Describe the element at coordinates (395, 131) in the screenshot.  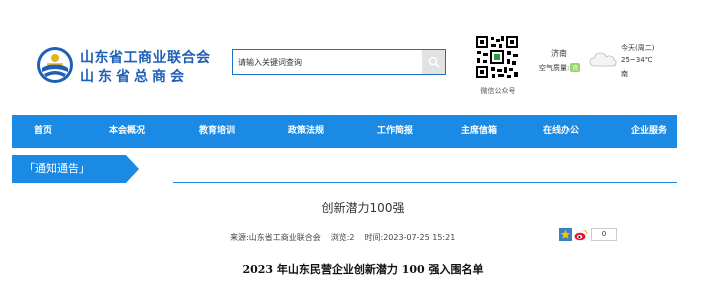
I see `nav-item-briefing: 工作简报` at that location.